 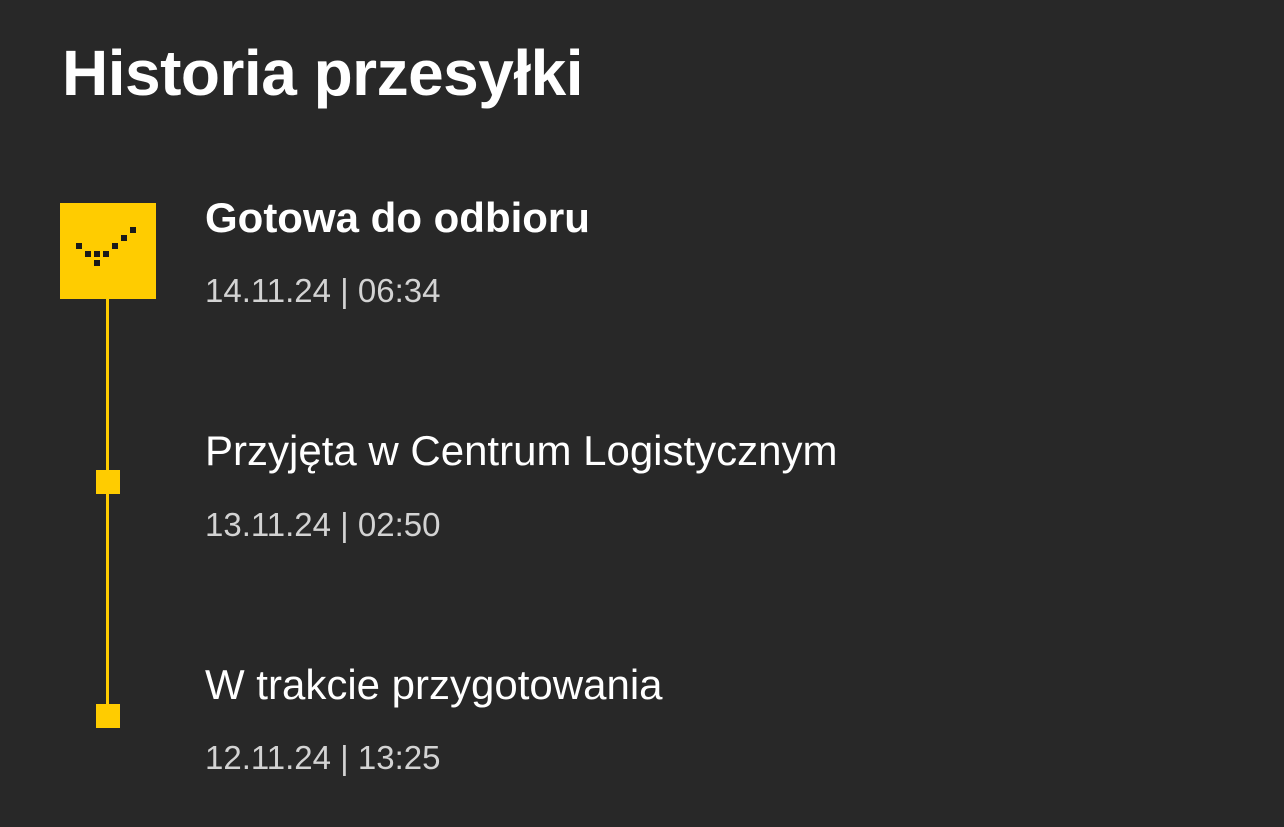 I want to click on page-title: Historia przesyłki, so click(x=323, y=73).